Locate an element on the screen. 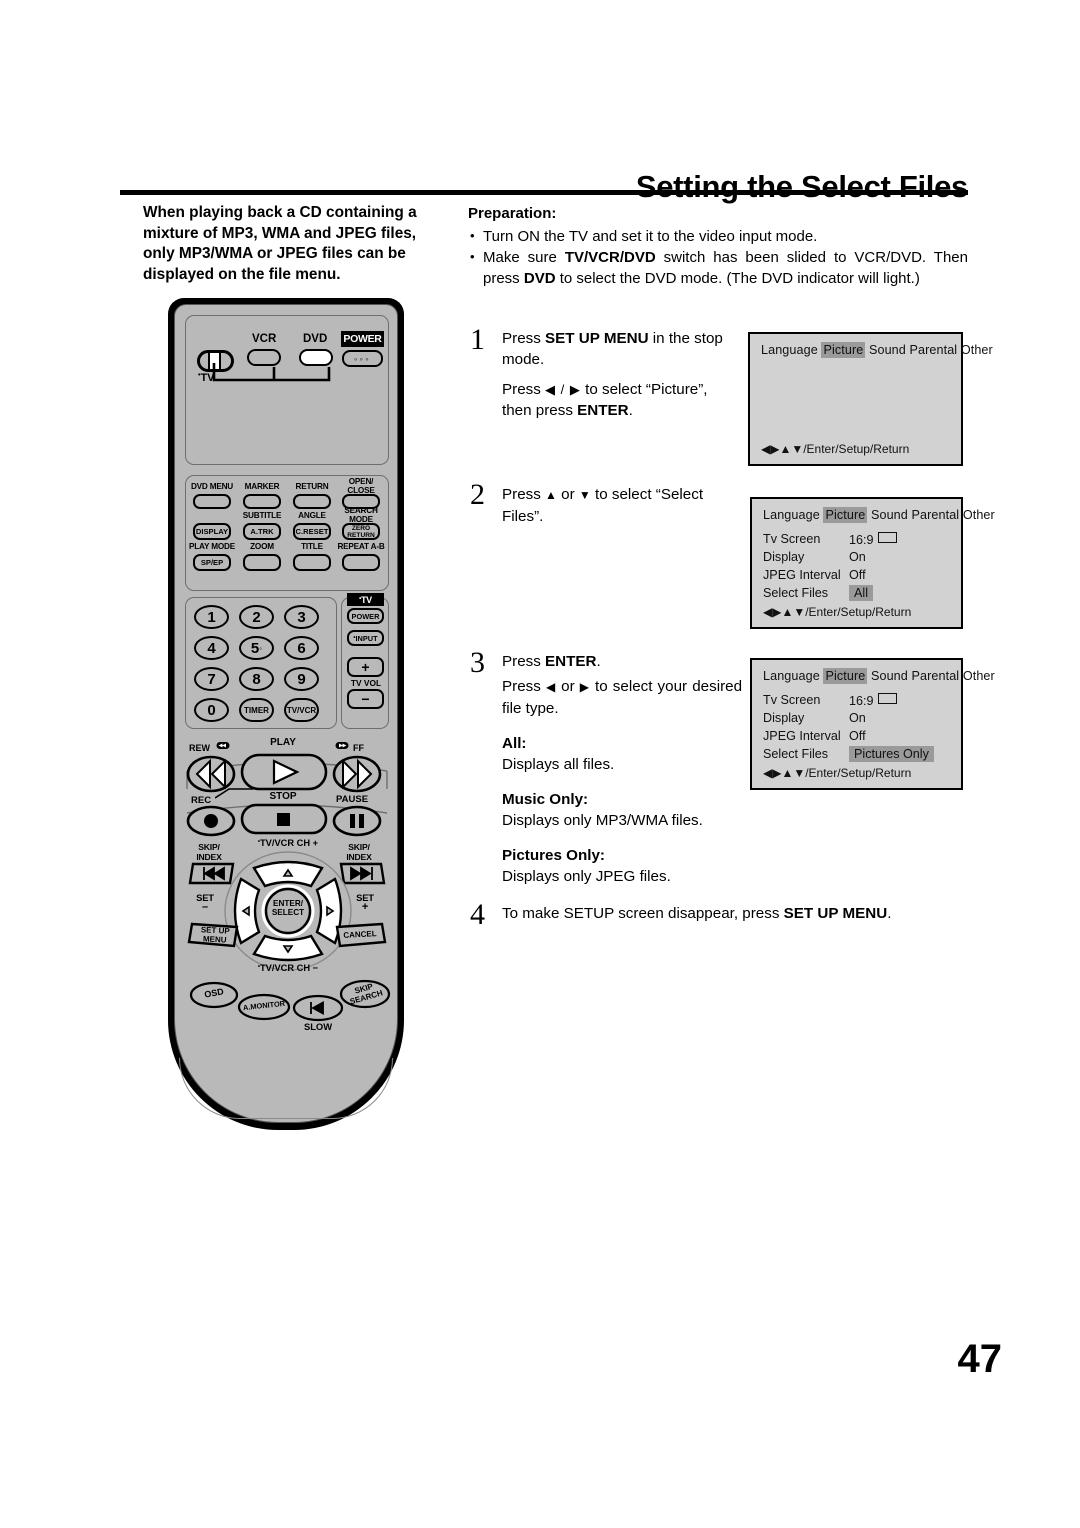  vcr-label: VCR is located at coordinates (264, 339).